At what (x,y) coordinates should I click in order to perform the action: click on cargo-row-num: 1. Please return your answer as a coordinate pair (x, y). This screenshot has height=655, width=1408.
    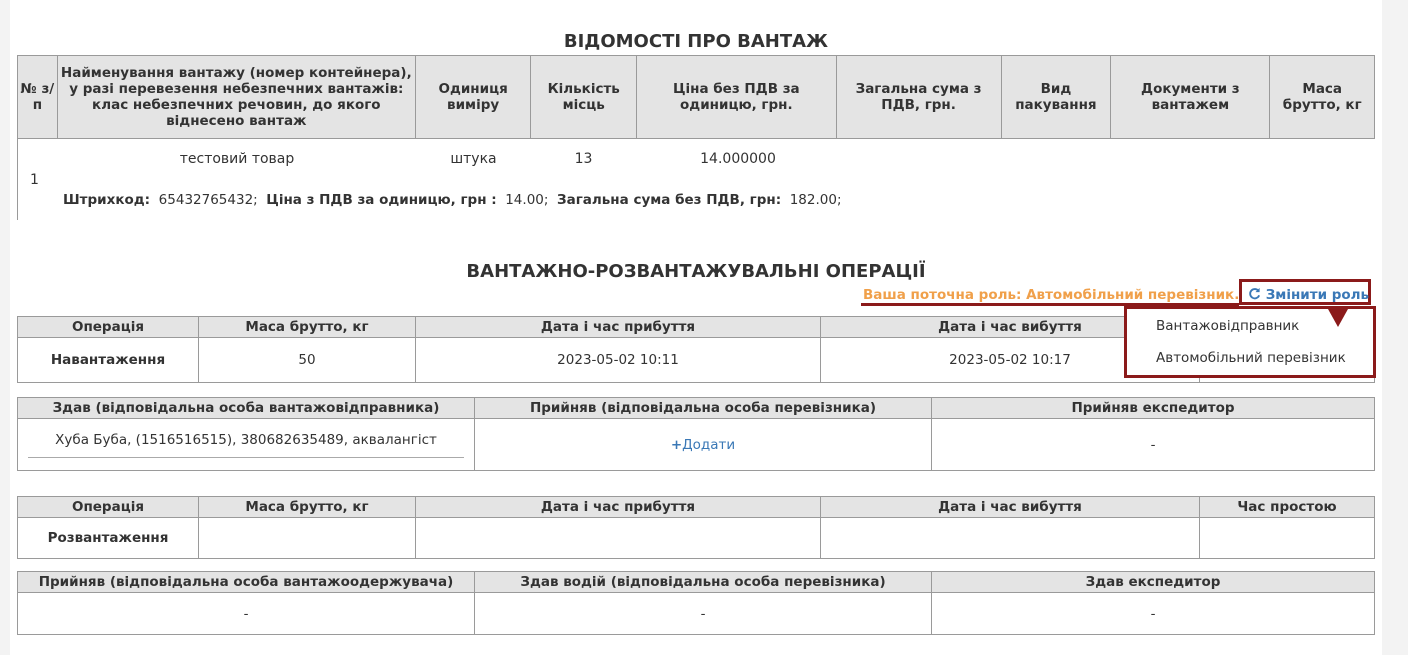
    Looking at the image, I should click on (34, 180).